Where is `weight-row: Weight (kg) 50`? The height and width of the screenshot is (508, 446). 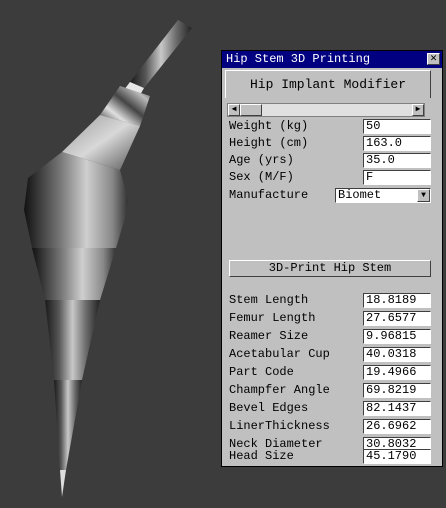 weight-row: Weight (kg) 50 is located at coordinates (334, 126).